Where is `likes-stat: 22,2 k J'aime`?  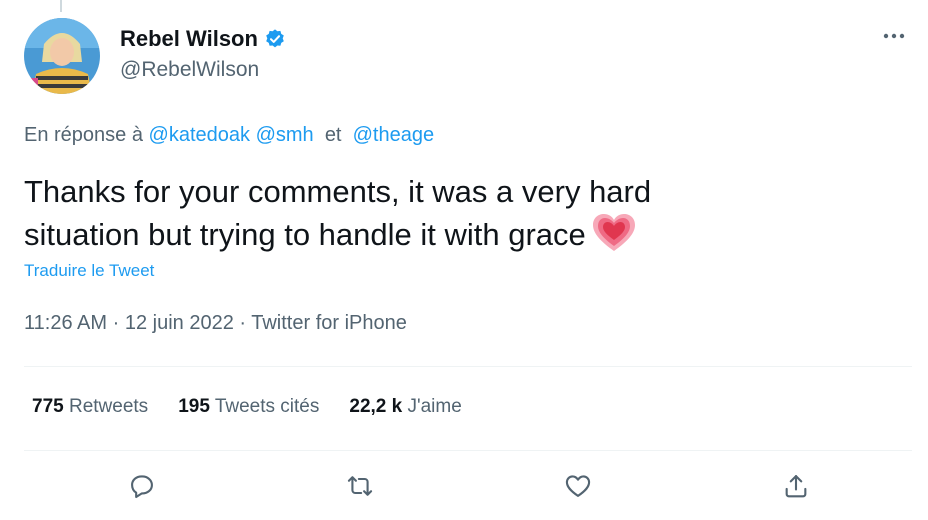 likes-stat: 22,2 k J'aime is located at coordinates (405, 407).